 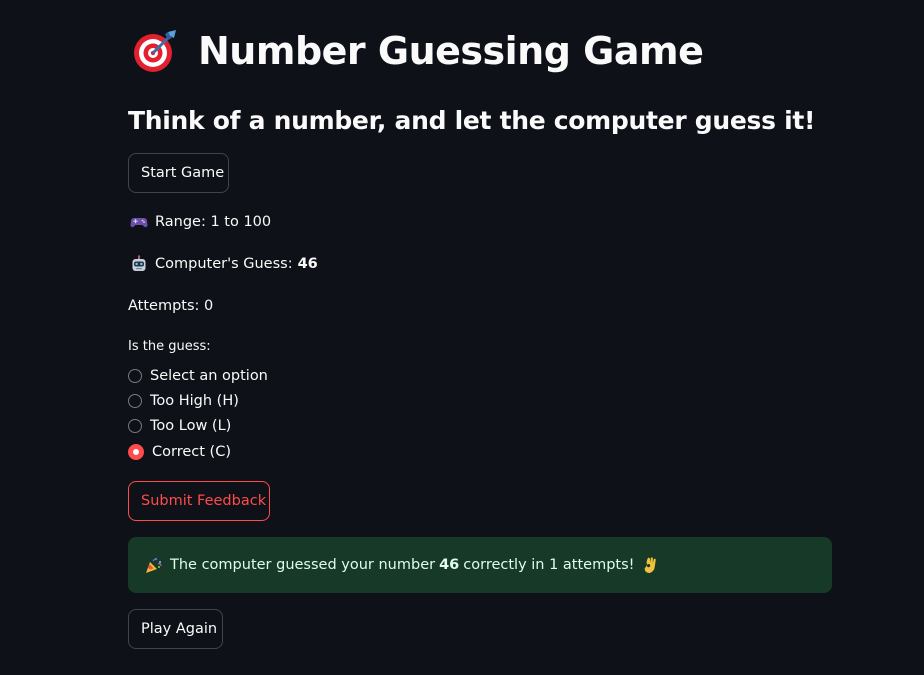 I want to click on radio-option-too-low: Too Low (L), so click(x=179, y=426).